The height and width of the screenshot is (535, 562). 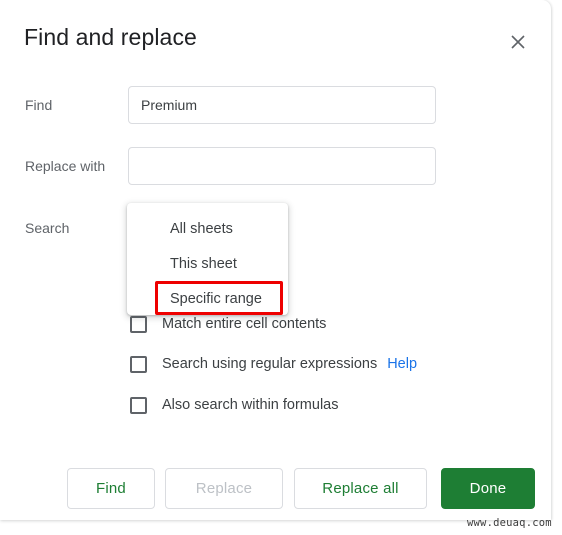 I want to click on find-input, so click(x=282, y=105).